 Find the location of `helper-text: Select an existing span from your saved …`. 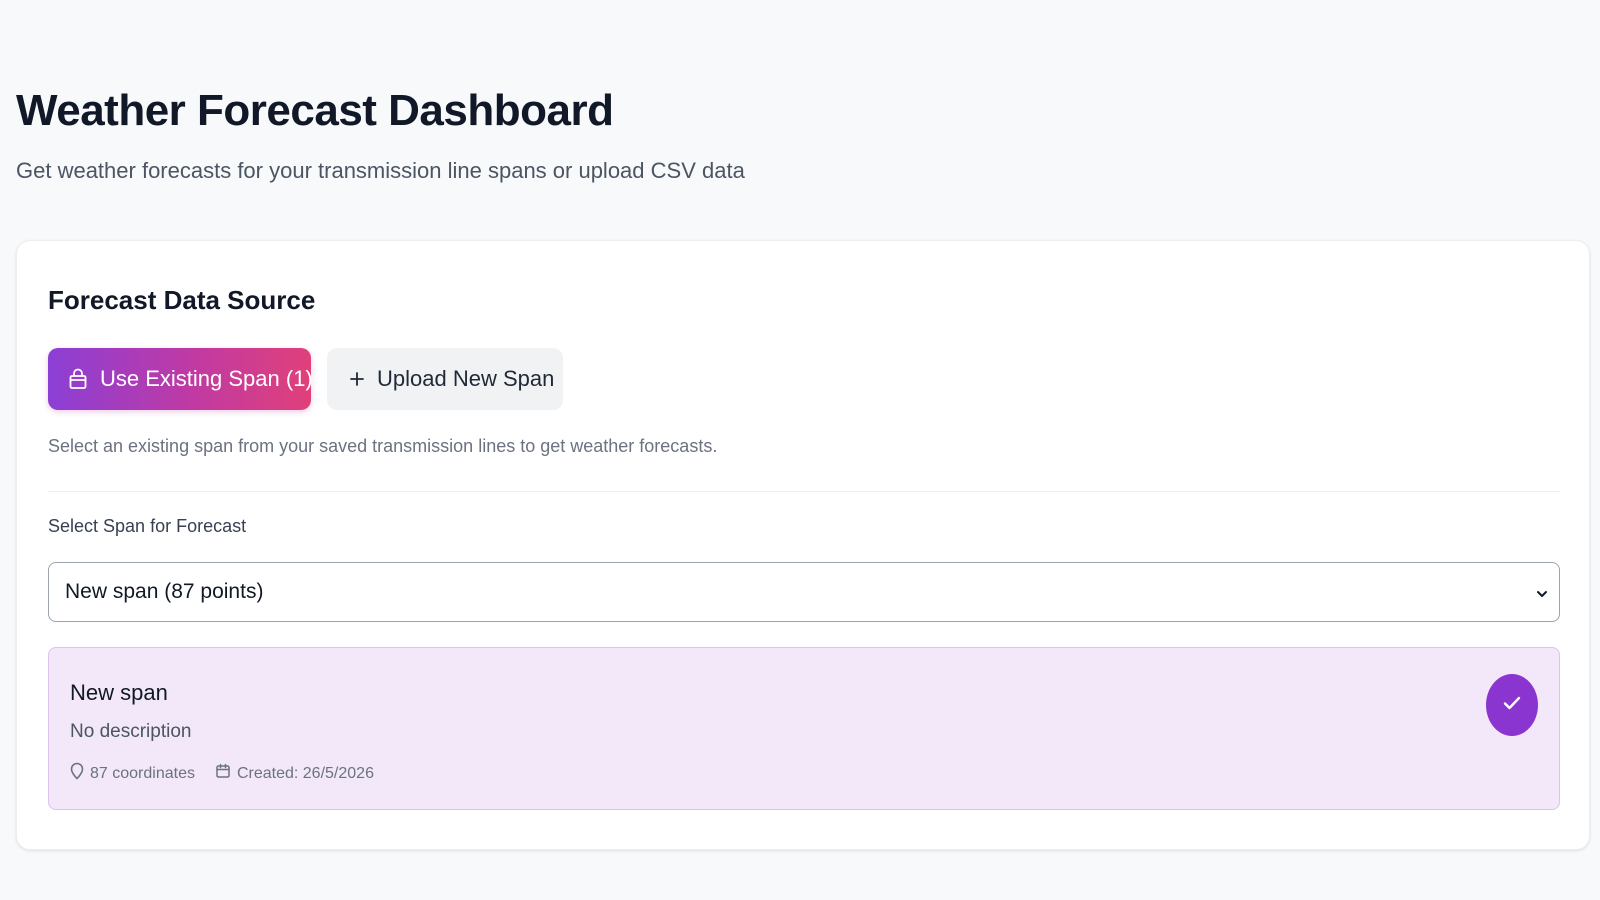

helper-text: Select an existing span from your saved … is located at coordinates (383, 446).